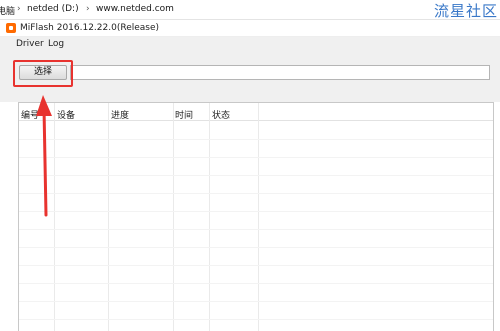 The width and height of the screenshot is (500, 331). I want to click on miflash-app-icon, so click(11, 28).